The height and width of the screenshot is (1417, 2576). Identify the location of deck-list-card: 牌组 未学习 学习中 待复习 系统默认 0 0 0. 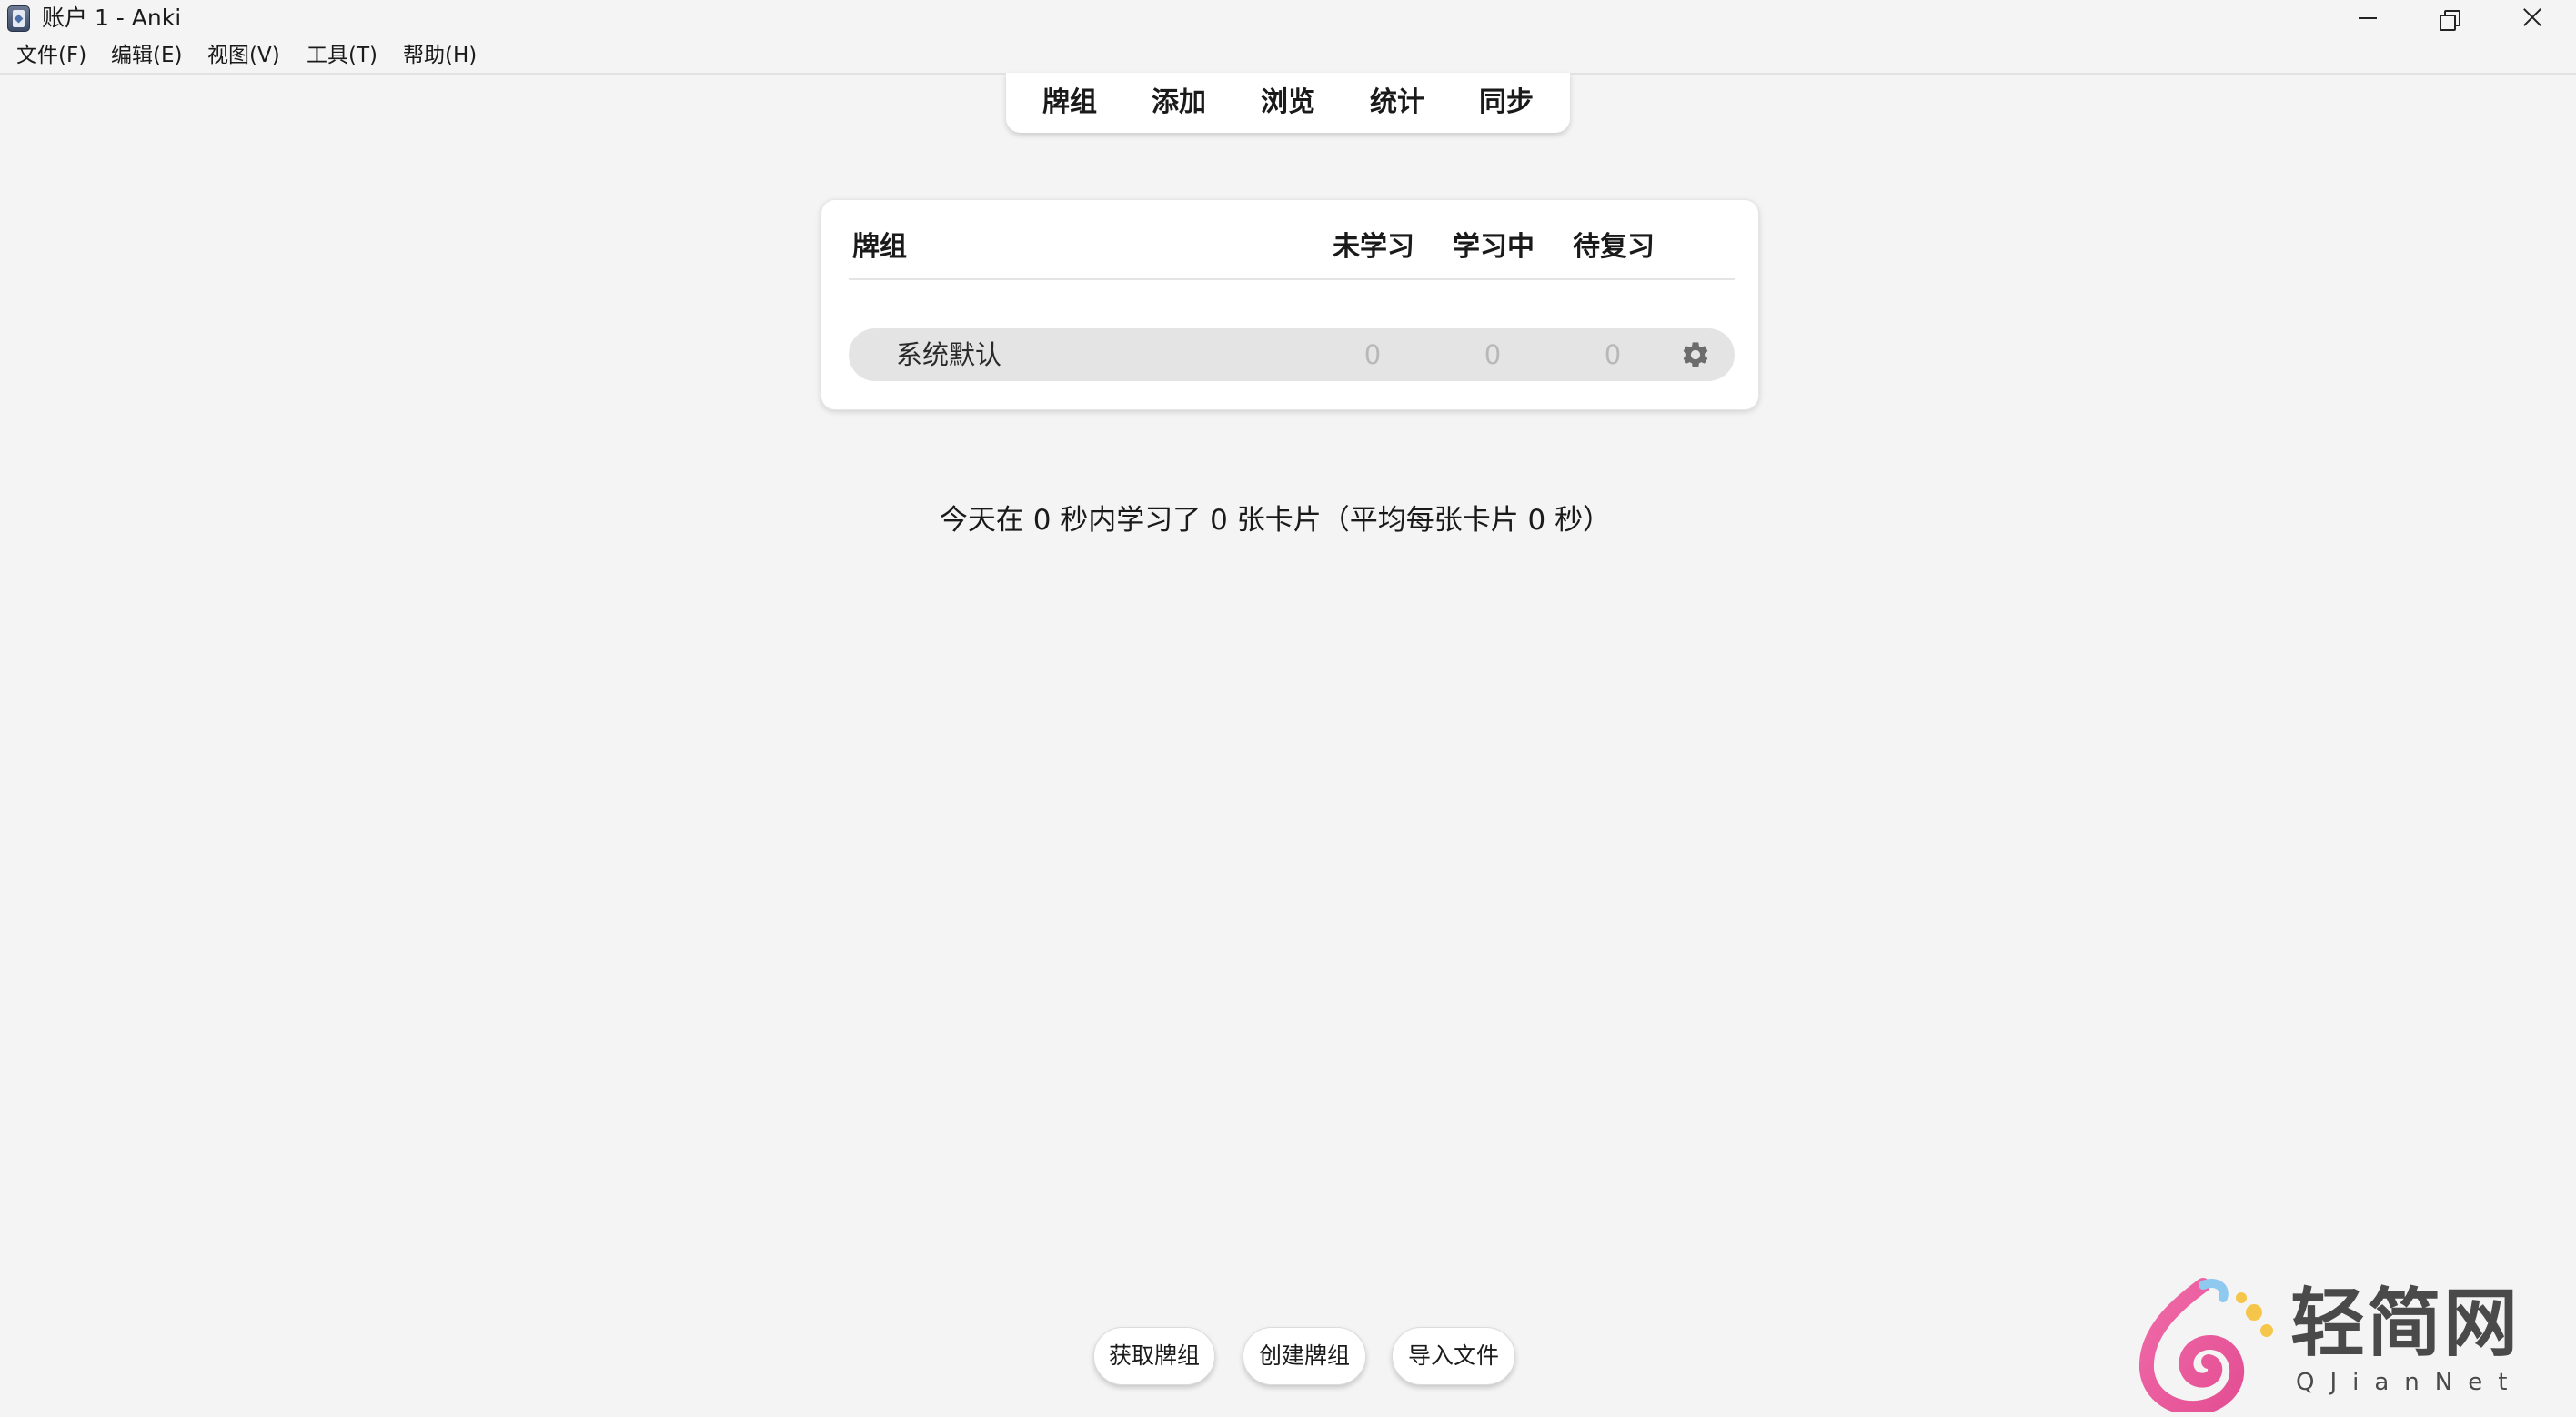
(1289, 304).